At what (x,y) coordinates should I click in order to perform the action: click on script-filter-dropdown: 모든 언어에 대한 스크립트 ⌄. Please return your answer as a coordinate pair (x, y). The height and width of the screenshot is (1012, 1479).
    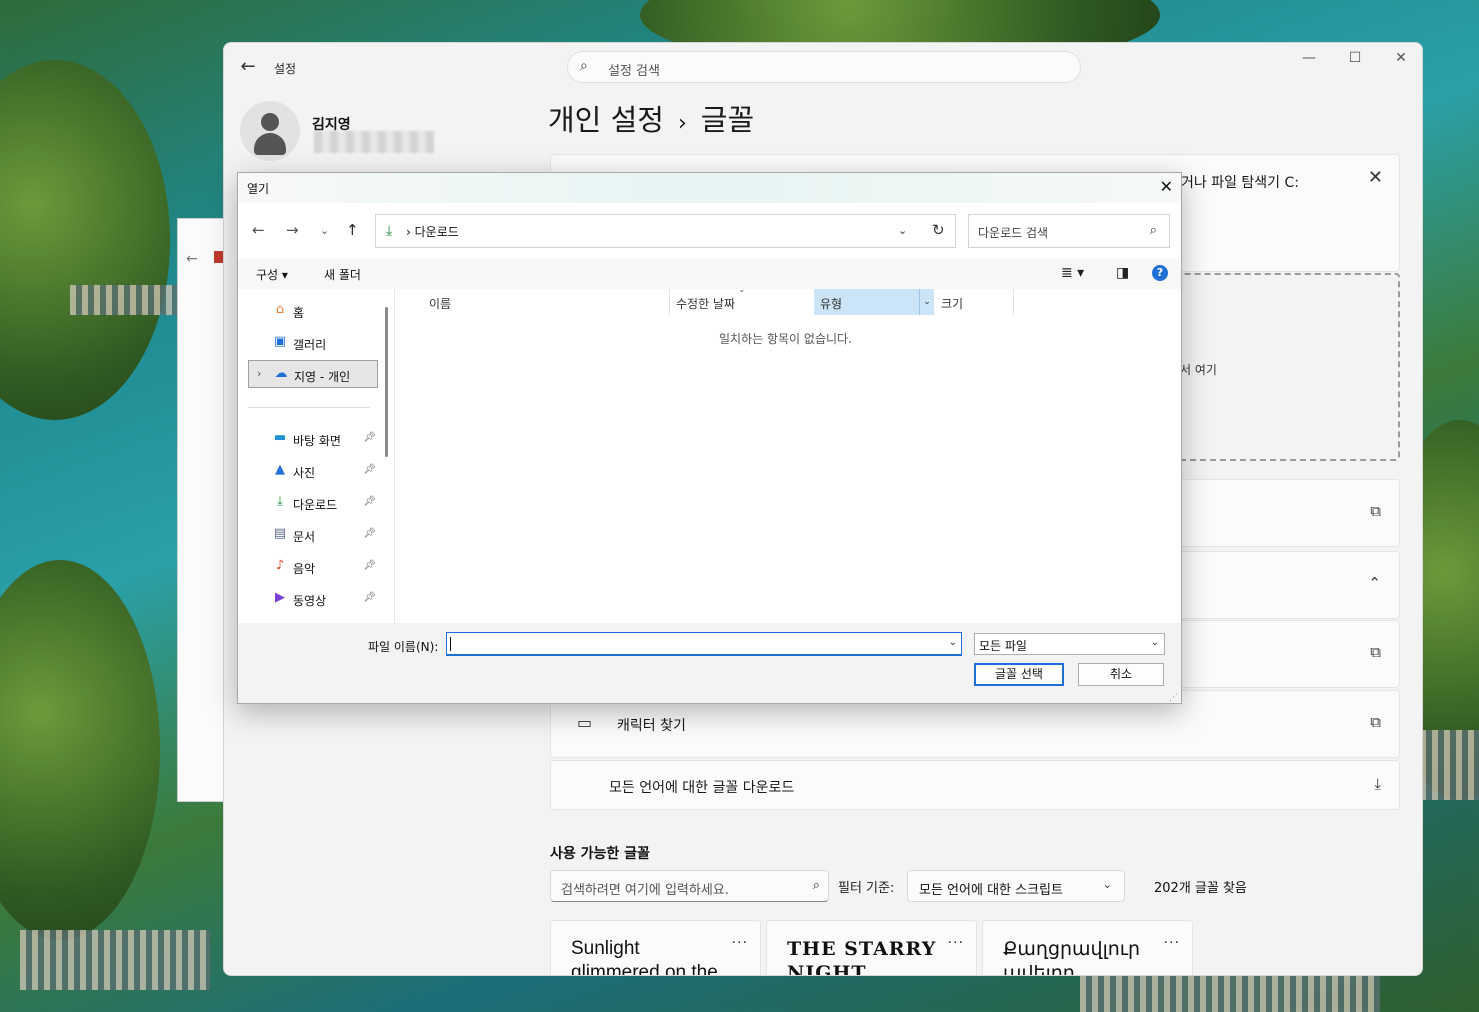
    Looking at the image, I should click on (1016, 886).